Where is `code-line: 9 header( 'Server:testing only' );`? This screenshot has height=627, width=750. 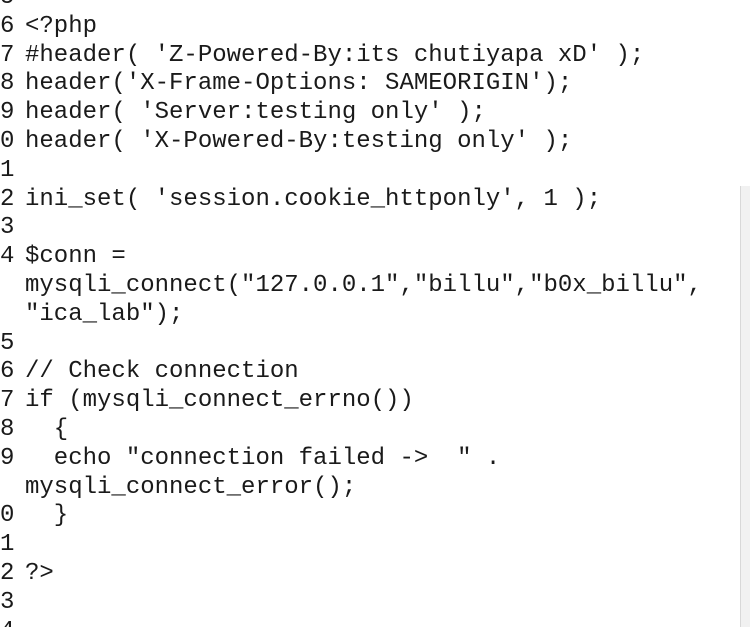 code-line: 9 header( 'Server:testing only' ); is located at coordinates (370, 113).